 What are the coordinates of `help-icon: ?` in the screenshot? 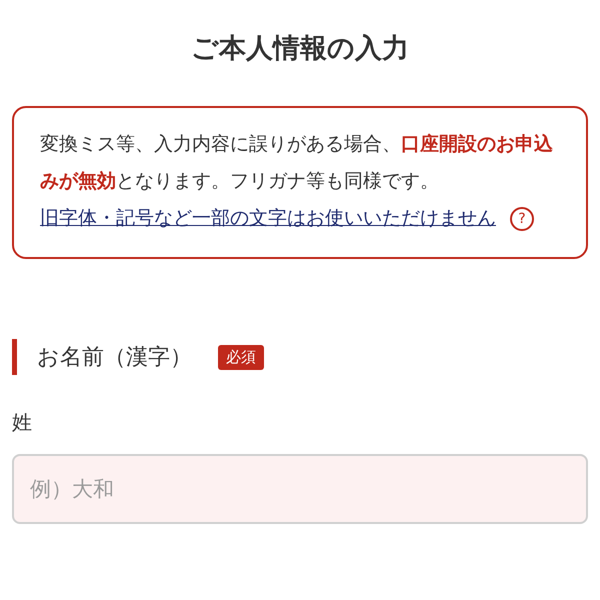 It's located at (522, 218).